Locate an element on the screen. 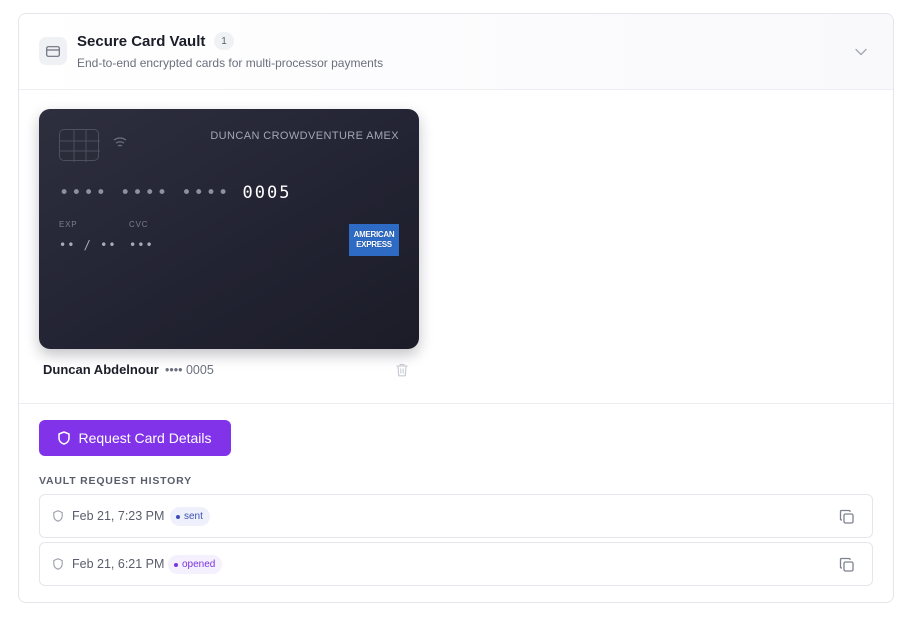 The width and height of the screenshot is (902, 617). card-number-last4: 0005 is located at coordinates (267, 193).